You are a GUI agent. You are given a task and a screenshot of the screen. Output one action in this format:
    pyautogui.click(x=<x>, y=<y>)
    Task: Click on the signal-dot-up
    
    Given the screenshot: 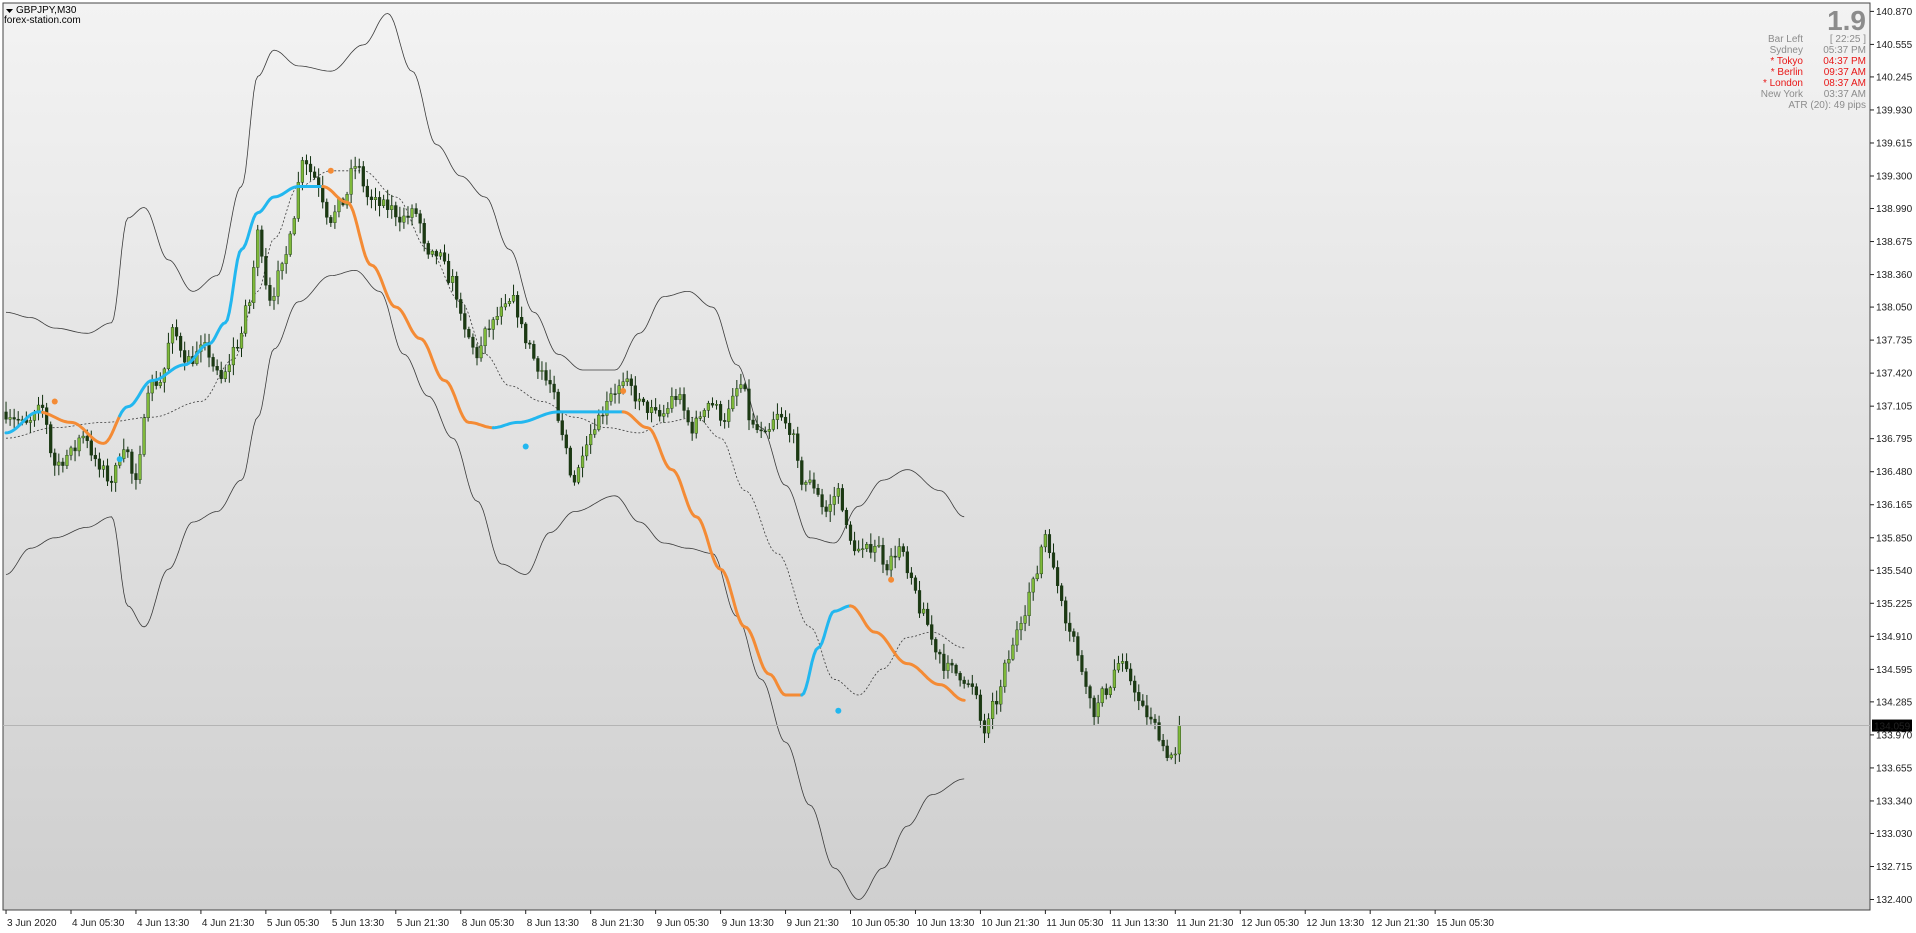 What is the action you would take?
    pyautogui.click(x=525, y=446)
    